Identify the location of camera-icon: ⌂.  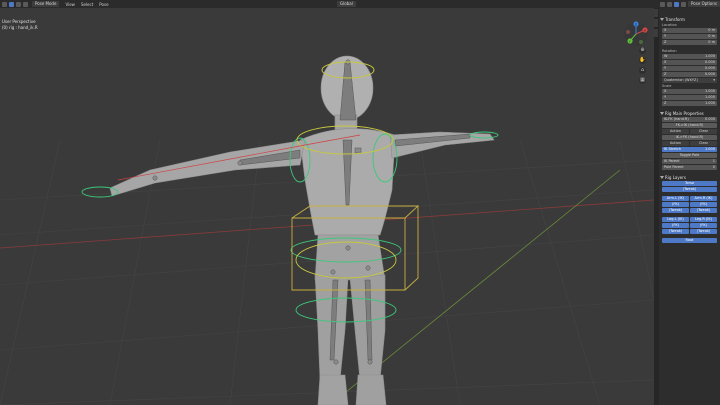
(642, 70).